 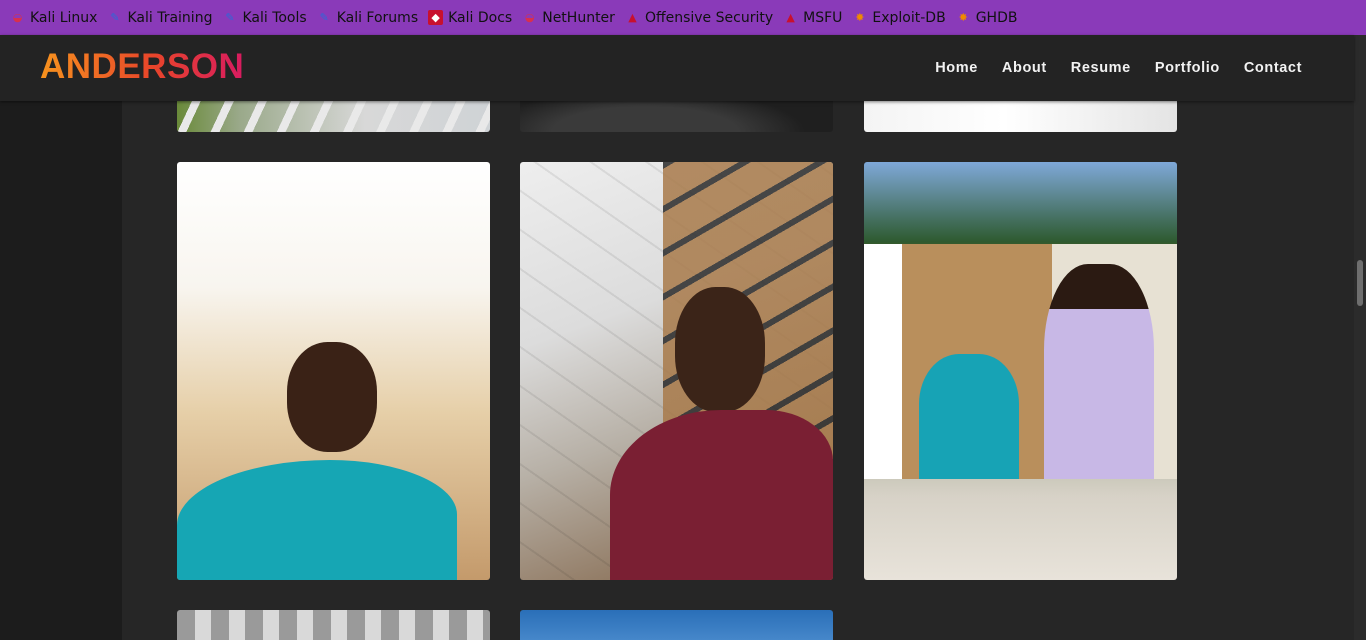 I want to click on bookmark-ghdb: ✸ GHDB, so click(x=987, y=18).